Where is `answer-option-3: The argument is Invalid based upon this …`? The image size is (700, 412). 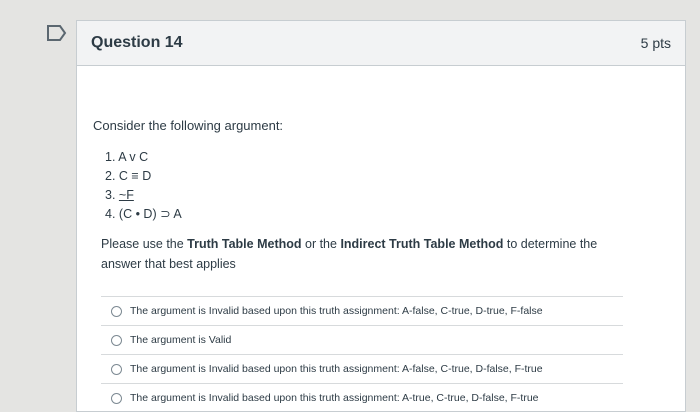
answer-option-3: The argument is Invalid based upon this … is located at coordinates (362, 368).